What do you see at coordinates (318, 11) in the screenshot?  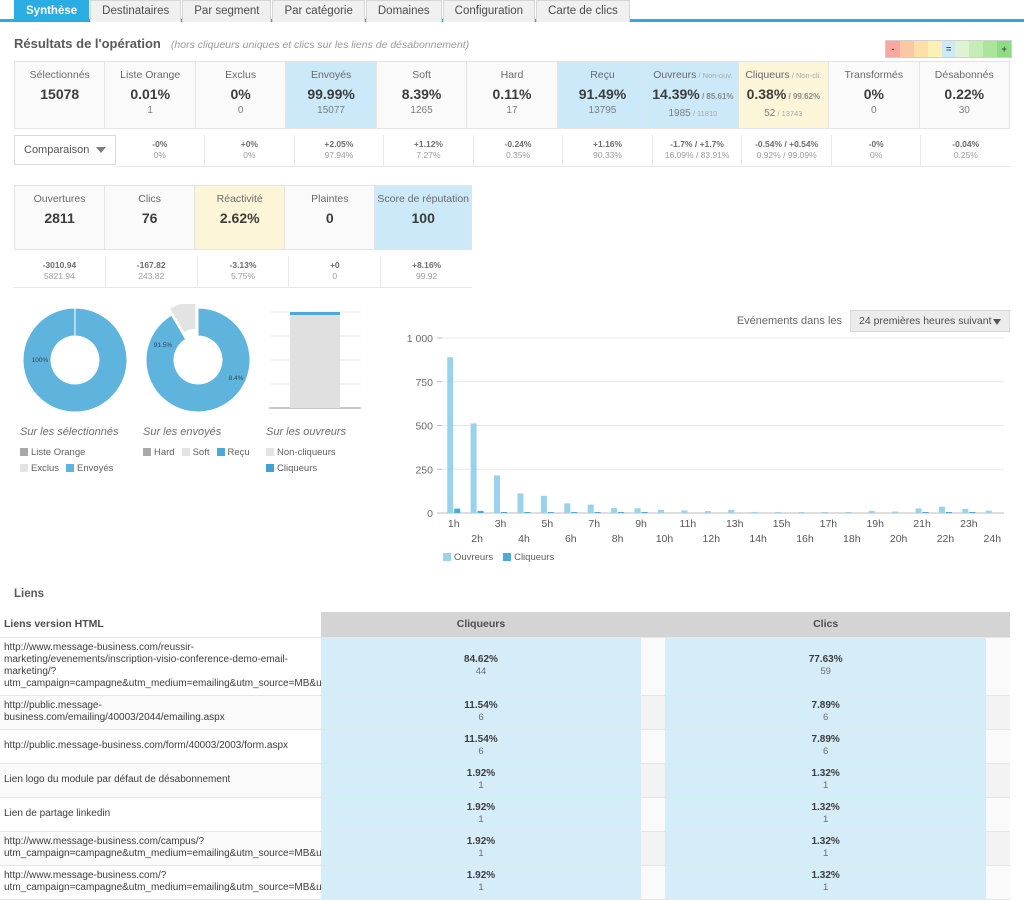 I see `tab-par-categorie: Par catégorie` at bounding box center [318, 11].